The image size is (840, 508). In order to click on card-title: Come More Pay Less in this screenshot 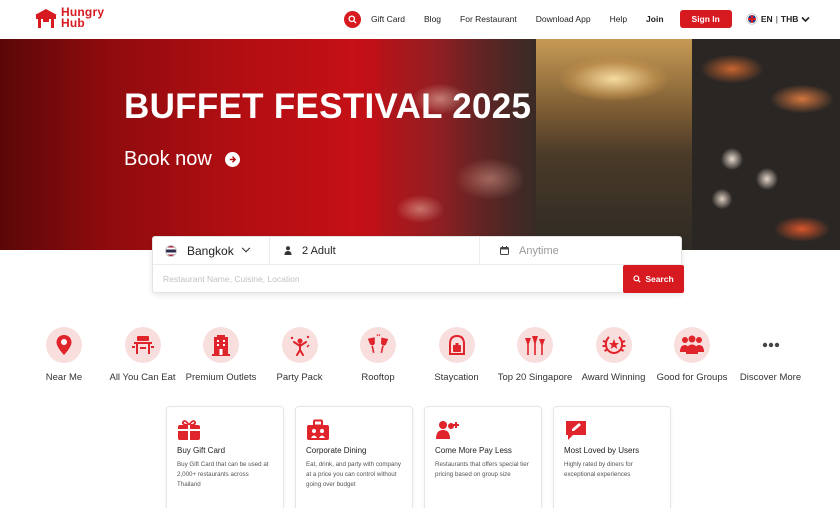, I will do `click(473, 450)`.